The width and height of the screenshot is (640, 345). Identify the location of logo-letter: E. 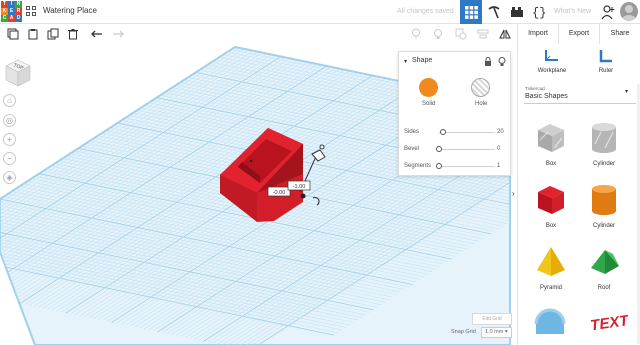
(11, 11).